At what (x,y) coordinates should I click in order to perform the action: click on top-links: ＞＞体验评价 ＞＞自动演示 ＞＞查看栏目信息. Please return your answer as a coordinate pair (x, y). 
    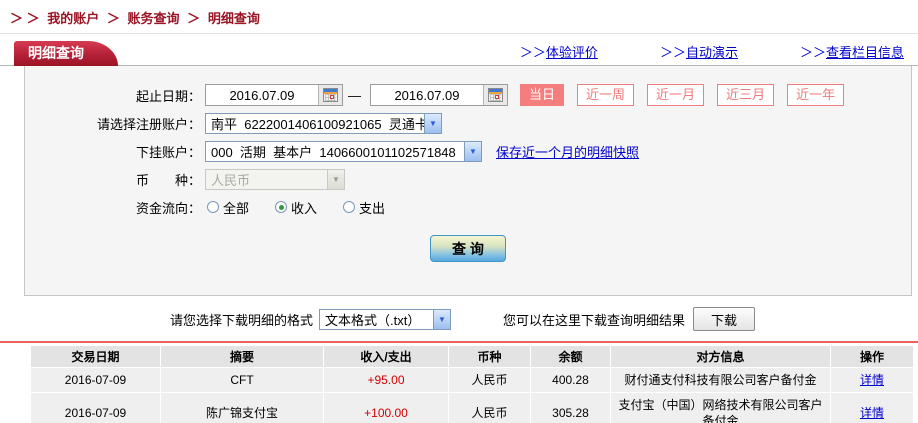
    Looking at the image, I should click on (681, 51).